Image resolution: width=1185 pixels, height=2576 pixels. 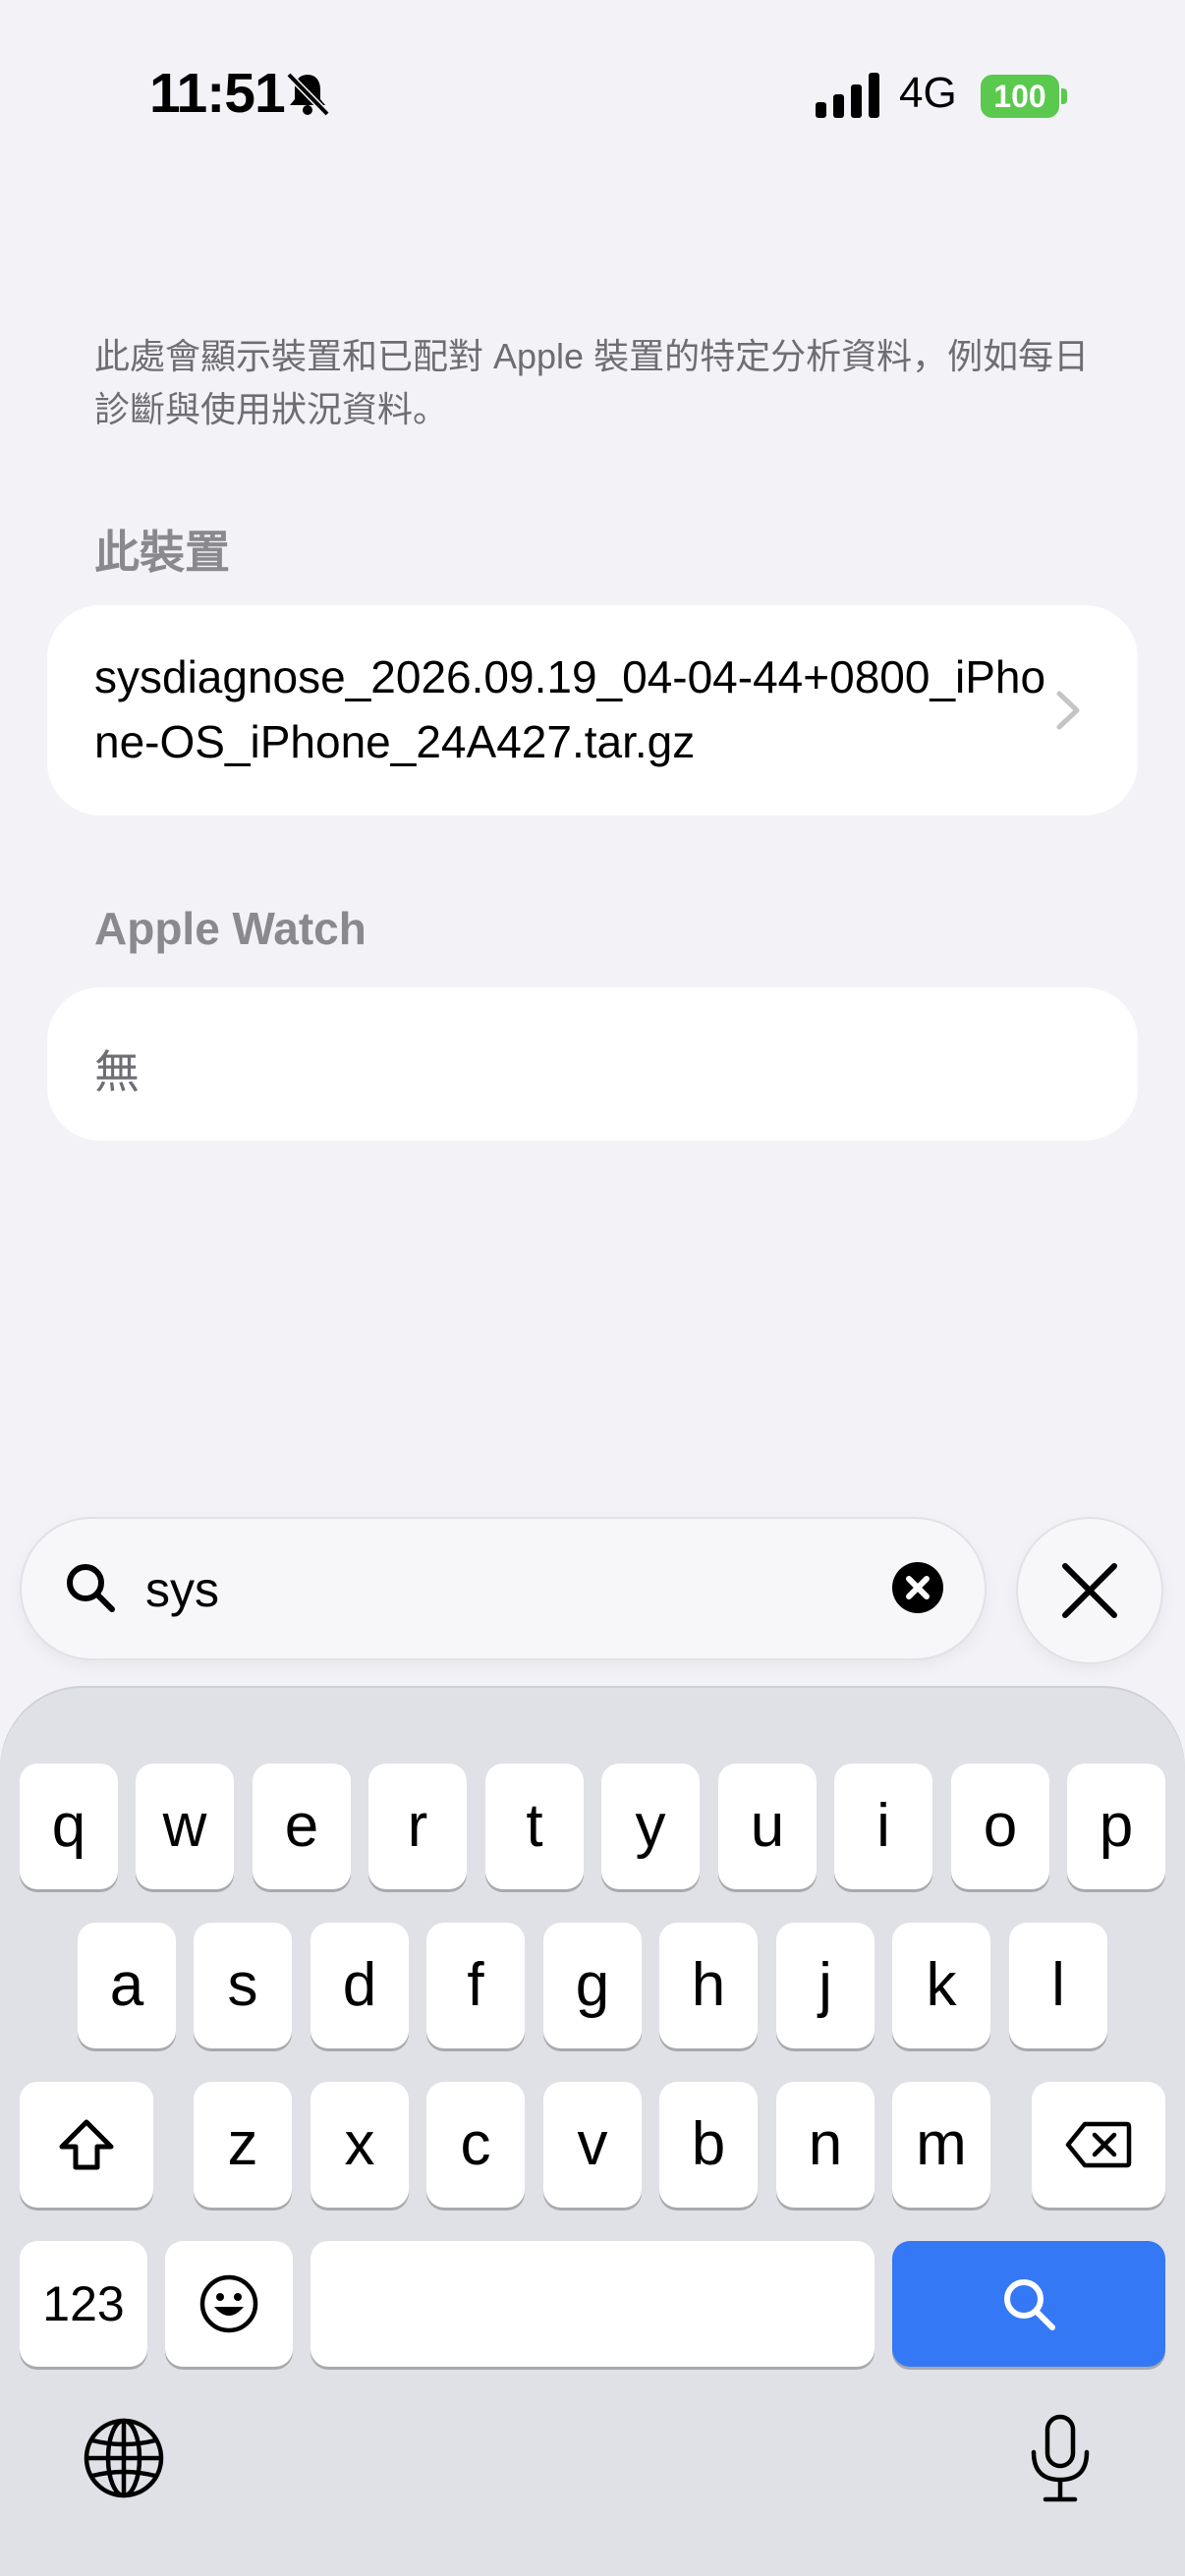 I want to click on key-s: s, so click(x=243, y=1985).